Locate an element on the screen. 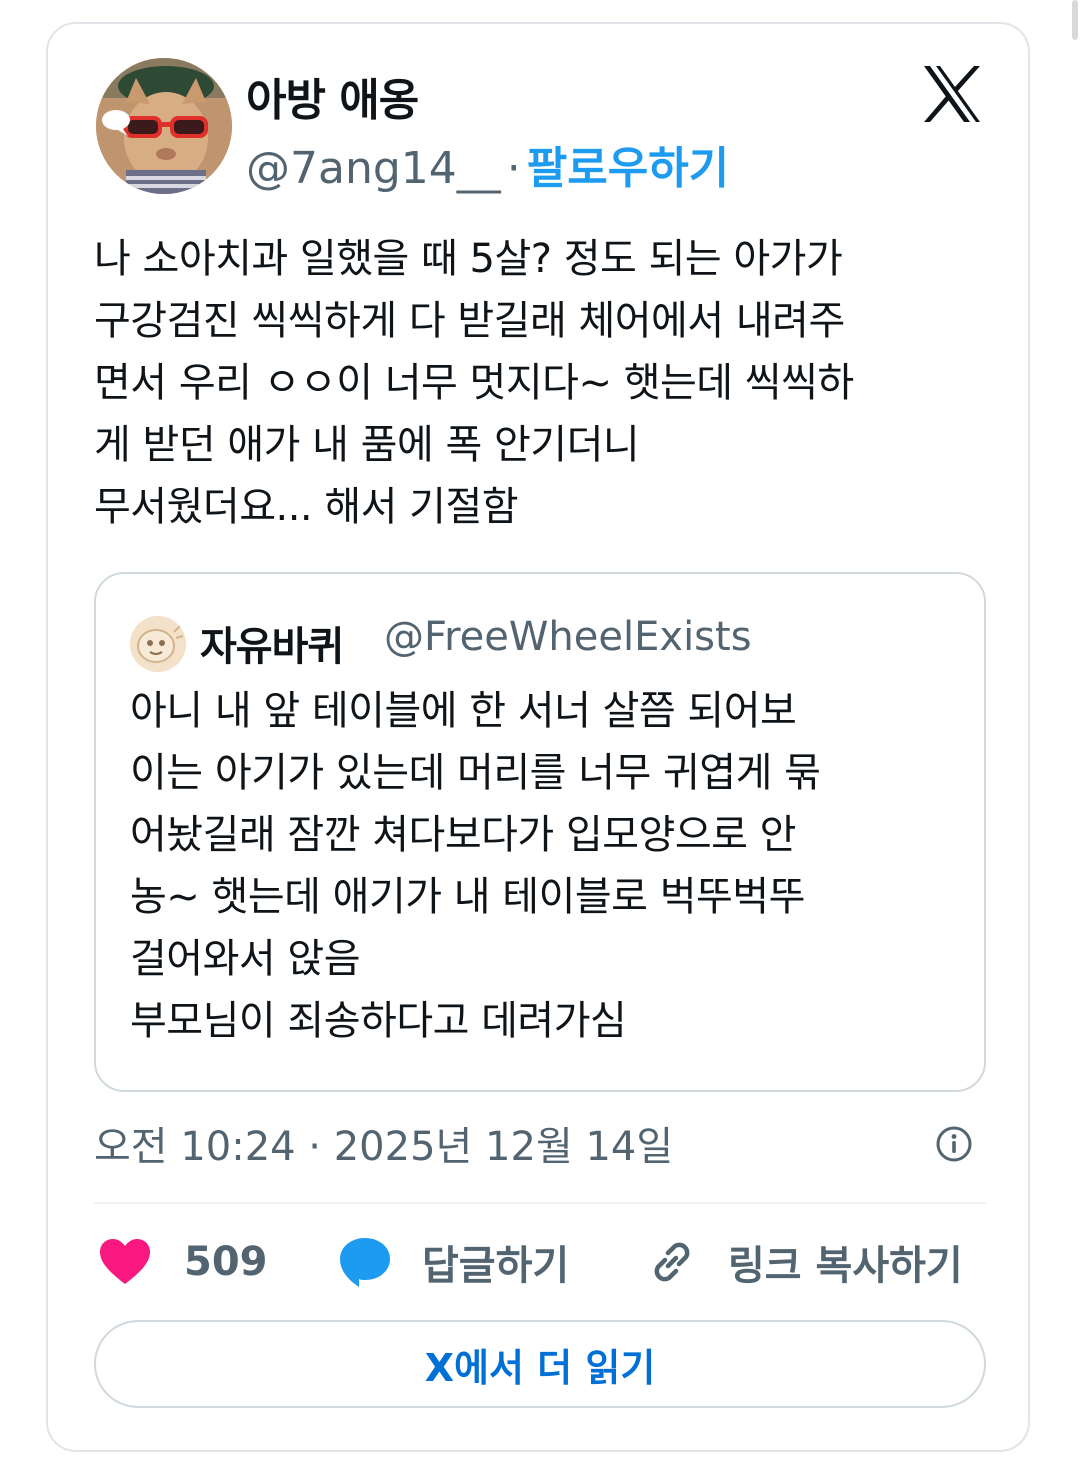 This screenshot has width=1080, height=1468. quote-author-handle: @FreeWheelExists is located at coordinates (568, 637).